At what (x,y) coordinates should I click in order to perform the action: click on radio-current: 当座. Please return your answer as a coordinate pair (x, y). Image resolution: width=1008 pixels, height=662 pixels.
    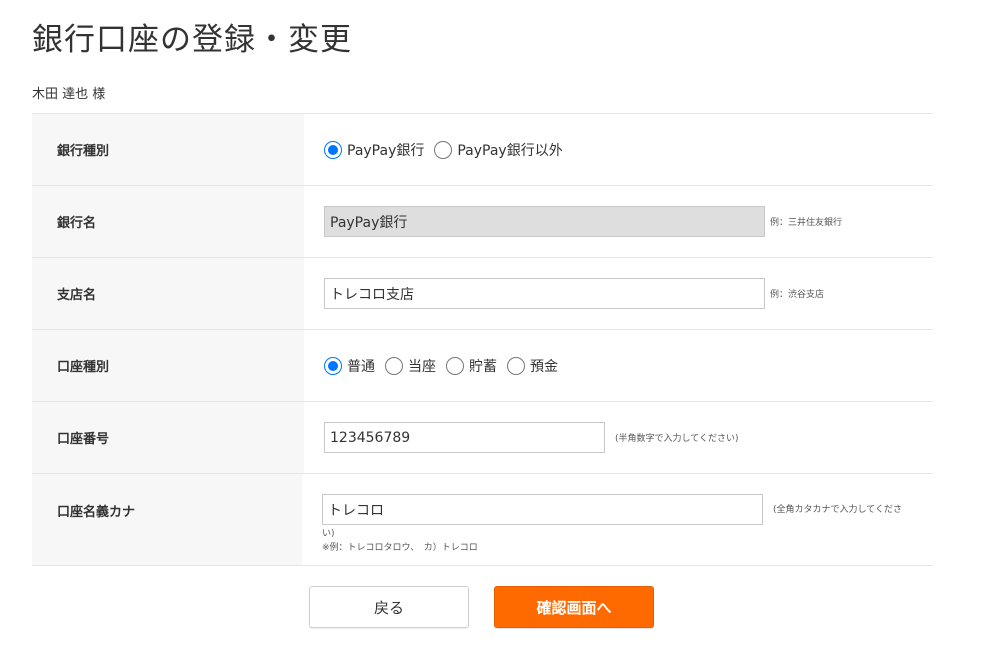
    Looking at the image, I should click on (410, 366).